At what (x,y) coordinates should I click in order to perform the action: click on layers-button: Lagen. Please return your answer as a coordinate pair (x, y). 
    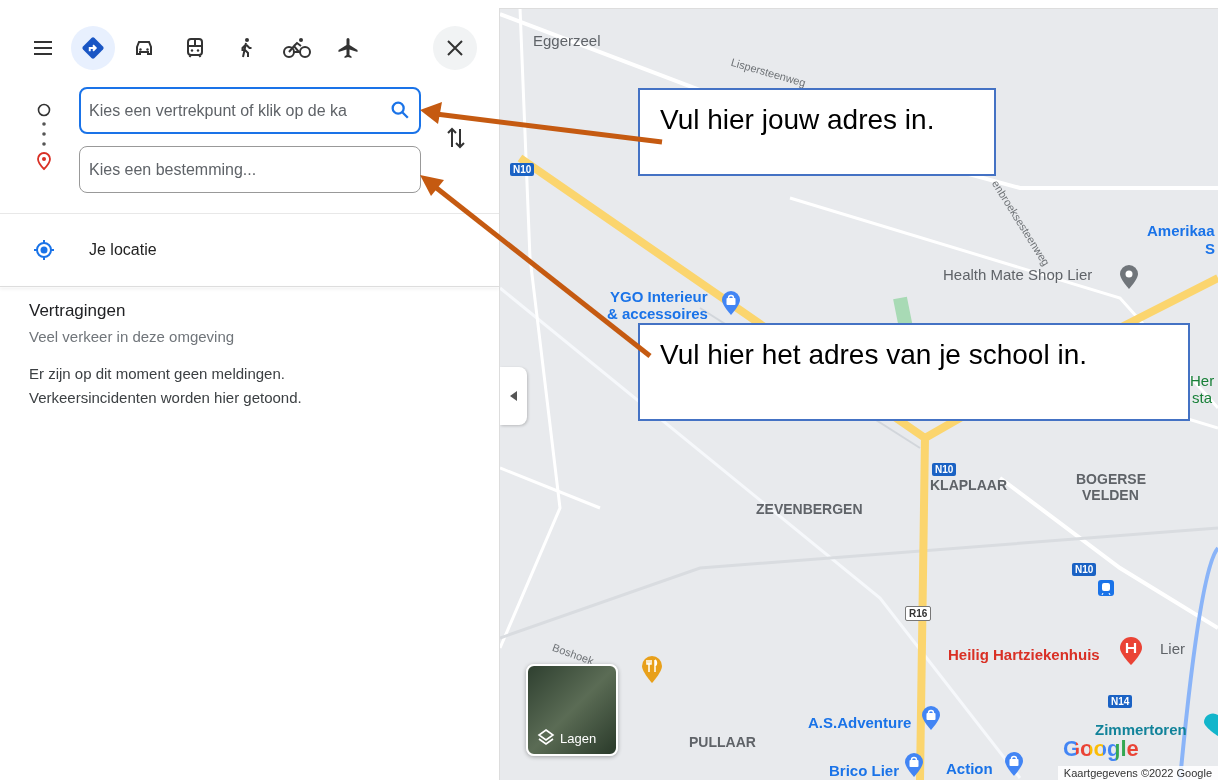
    Looking at the image, I should click on (572, 710).